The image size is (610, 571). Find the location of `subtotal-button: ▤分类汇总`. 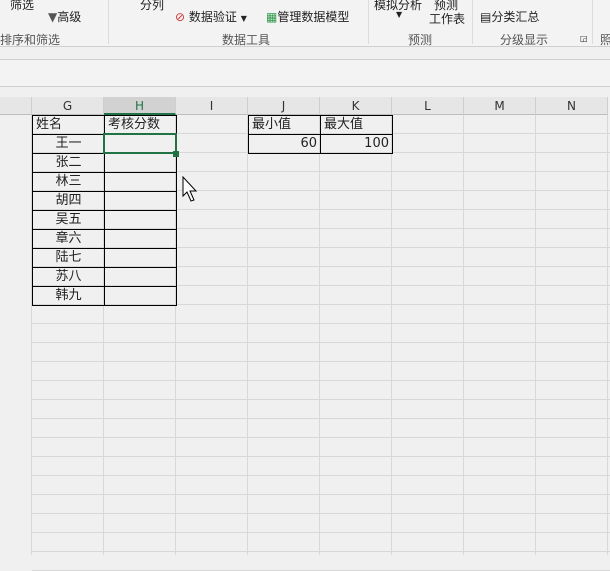

subtotal-button: ▤分类汇总 is located at coordinates (509, 16).